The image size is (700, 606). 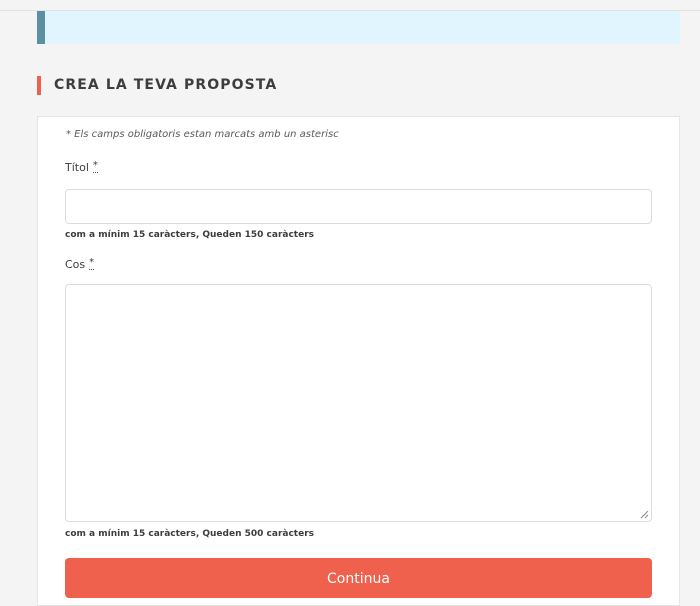 What do you see at coordinates (644, 514) in the screenshot?
I see `resize-handle-icon` at bounding box center [644, 514].